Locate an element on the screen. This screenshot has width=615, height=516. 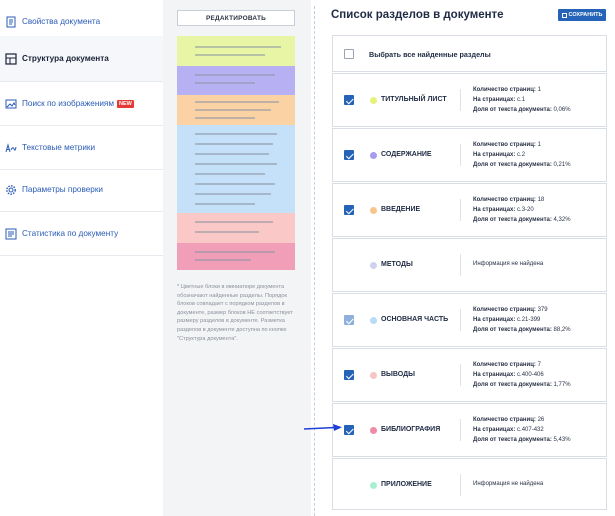
save-button: СОХРАНИТЬ is located at coordinates (582, 15).